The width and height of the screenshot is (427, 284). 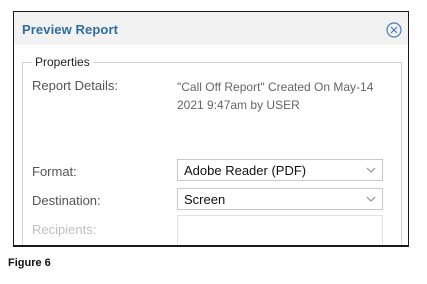 What do you see at coordinates (280, 230) in the screenshot?
I see `recipients-input` at bounding box center [280, 230].